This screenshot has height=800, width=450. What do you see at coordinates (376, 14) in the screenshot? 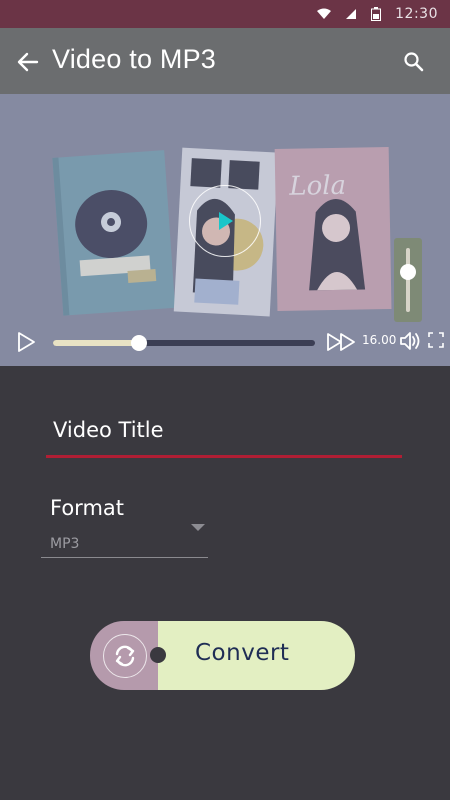
I see `battery-icon` at bounding box center [376, 14].